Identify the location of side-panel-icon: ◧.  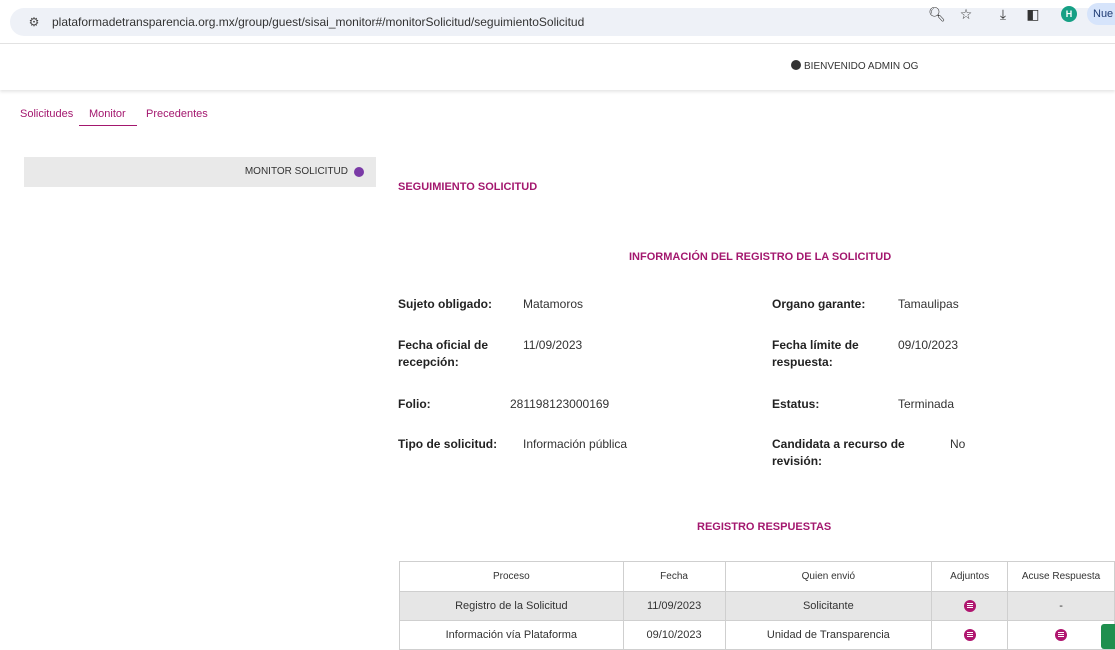
(1033, 14).